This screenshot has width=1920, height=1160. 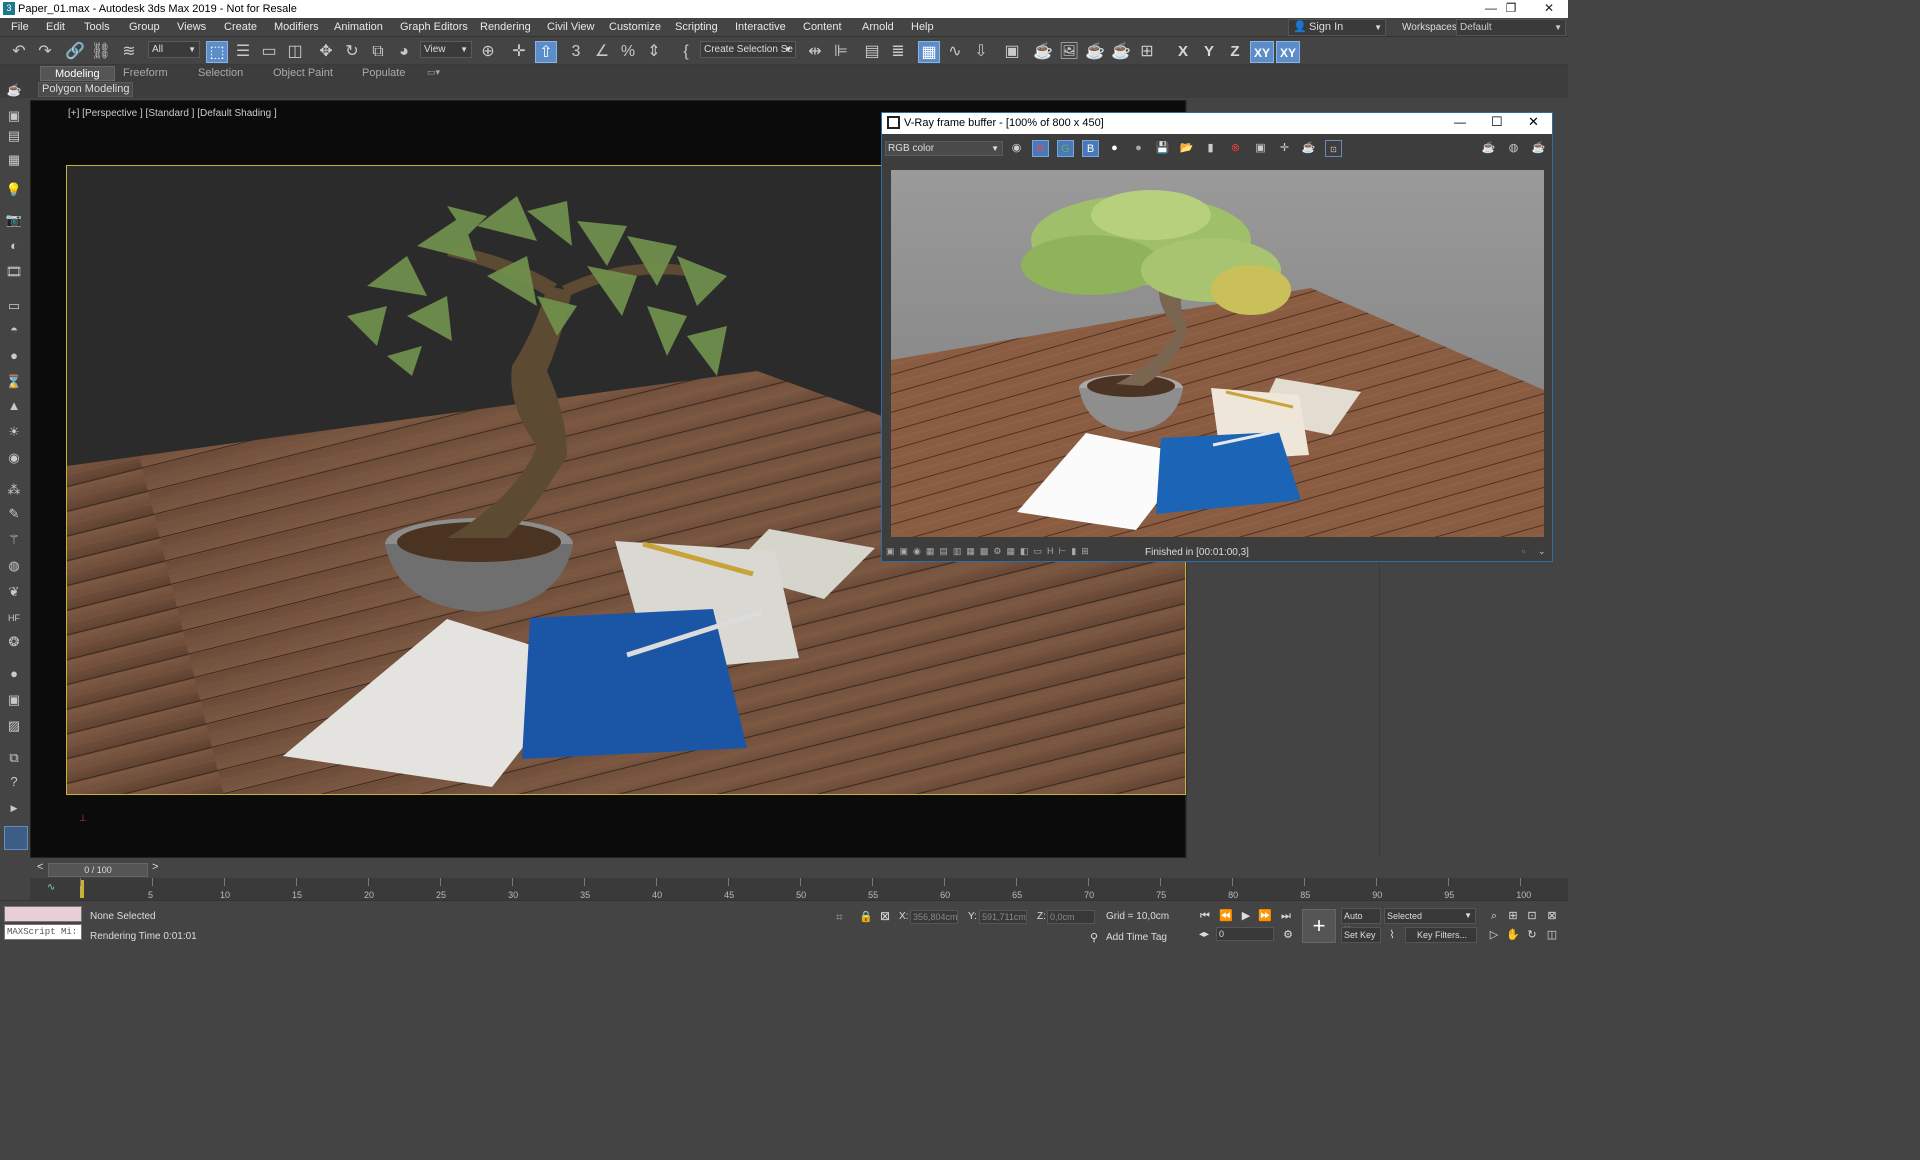 What do you see at coordinates (505, 27) in the screenshot?
I see `menu-rendering: Rendering` at bounding box center [505, 27].